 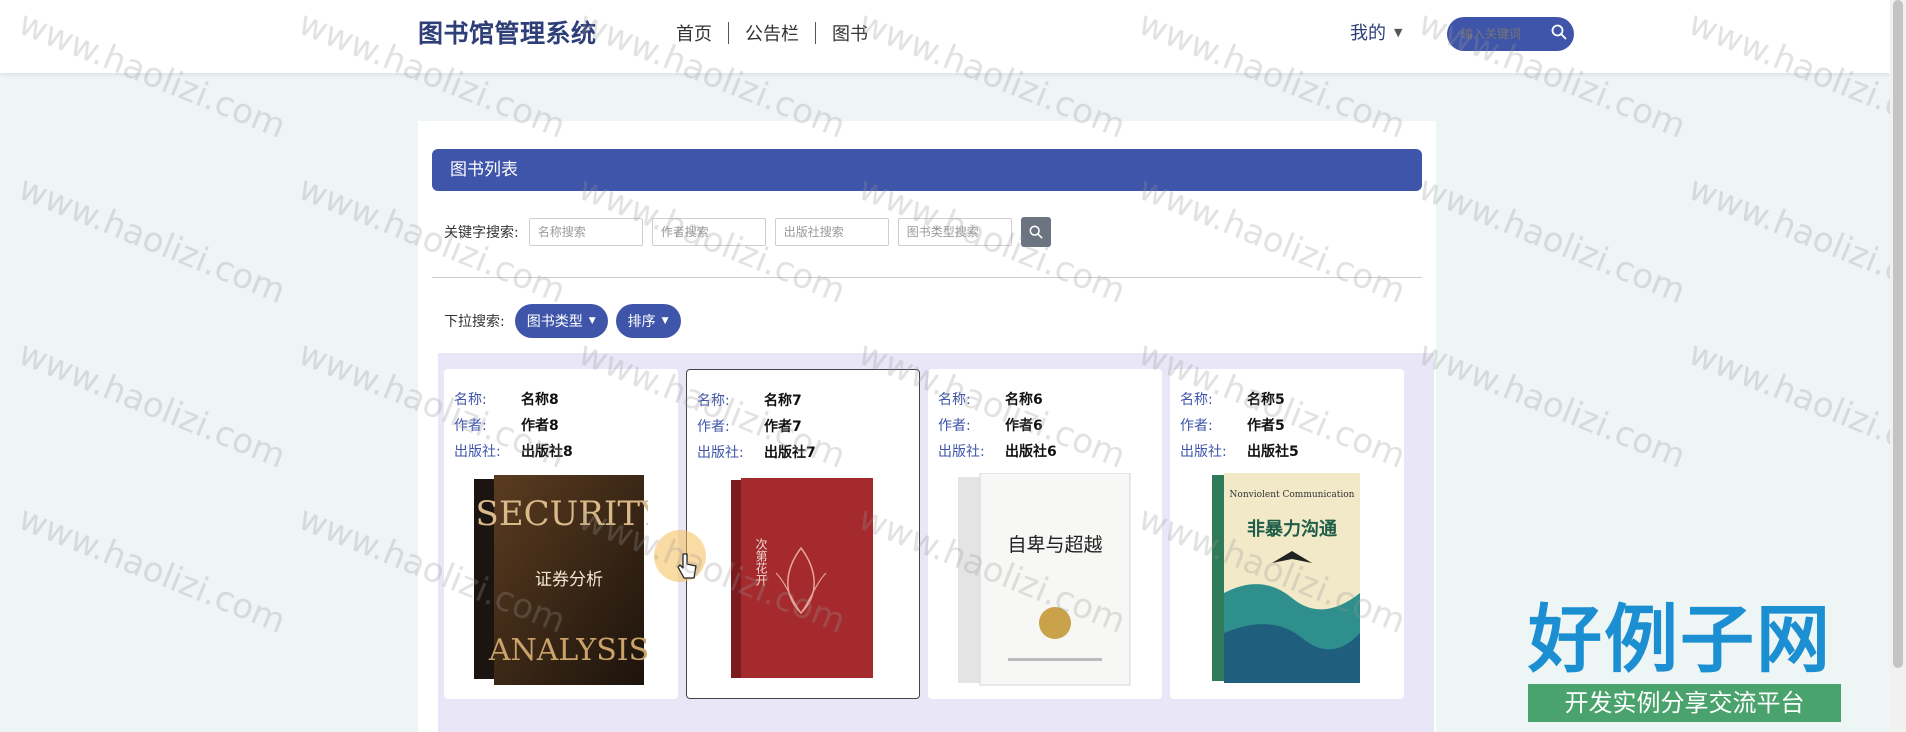 What do you see at coordinates (954, 232) in the screenshot?
I see `type-search-input` at bounding box center [954, 232].